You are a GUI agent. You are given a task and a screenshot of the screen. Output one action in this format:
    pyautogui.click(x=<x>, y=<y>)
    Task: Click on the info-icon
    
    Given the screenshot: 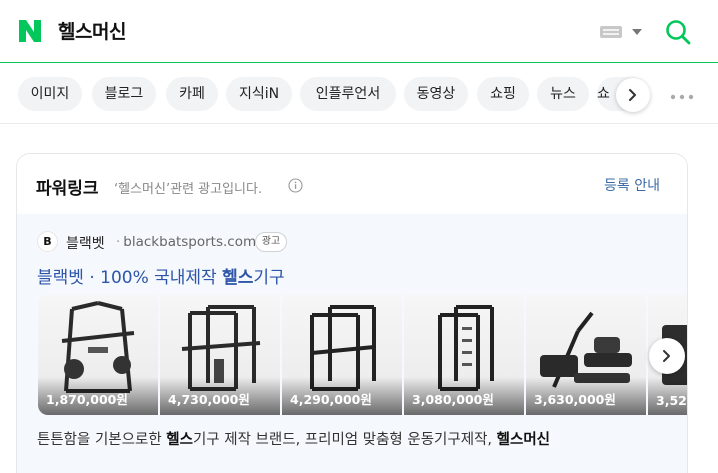 What is the action you would take?
    pyautogui.click(x=295, y=185)
    